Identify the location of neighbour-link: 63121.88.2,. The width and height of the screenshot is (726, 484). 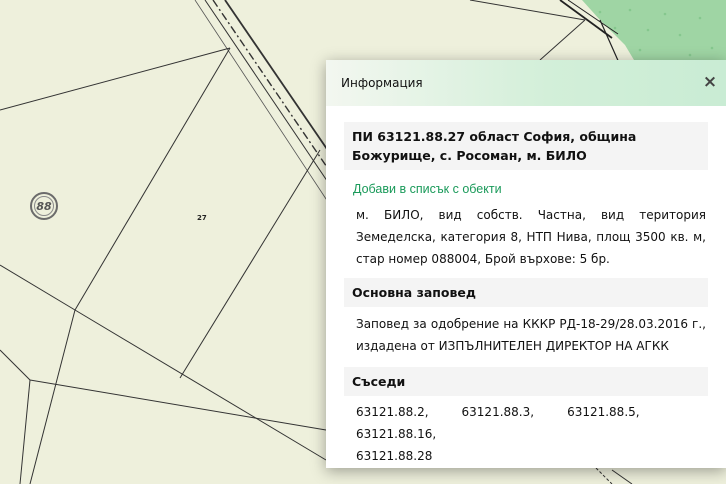
(392, 412).